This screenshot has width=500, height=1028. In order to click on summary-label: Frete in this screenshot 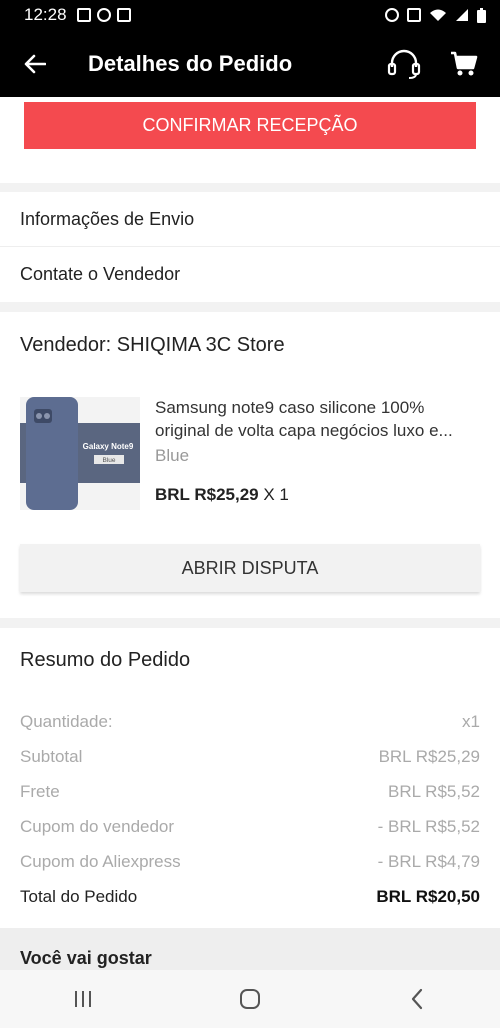, I will do `click(40, 791)`.